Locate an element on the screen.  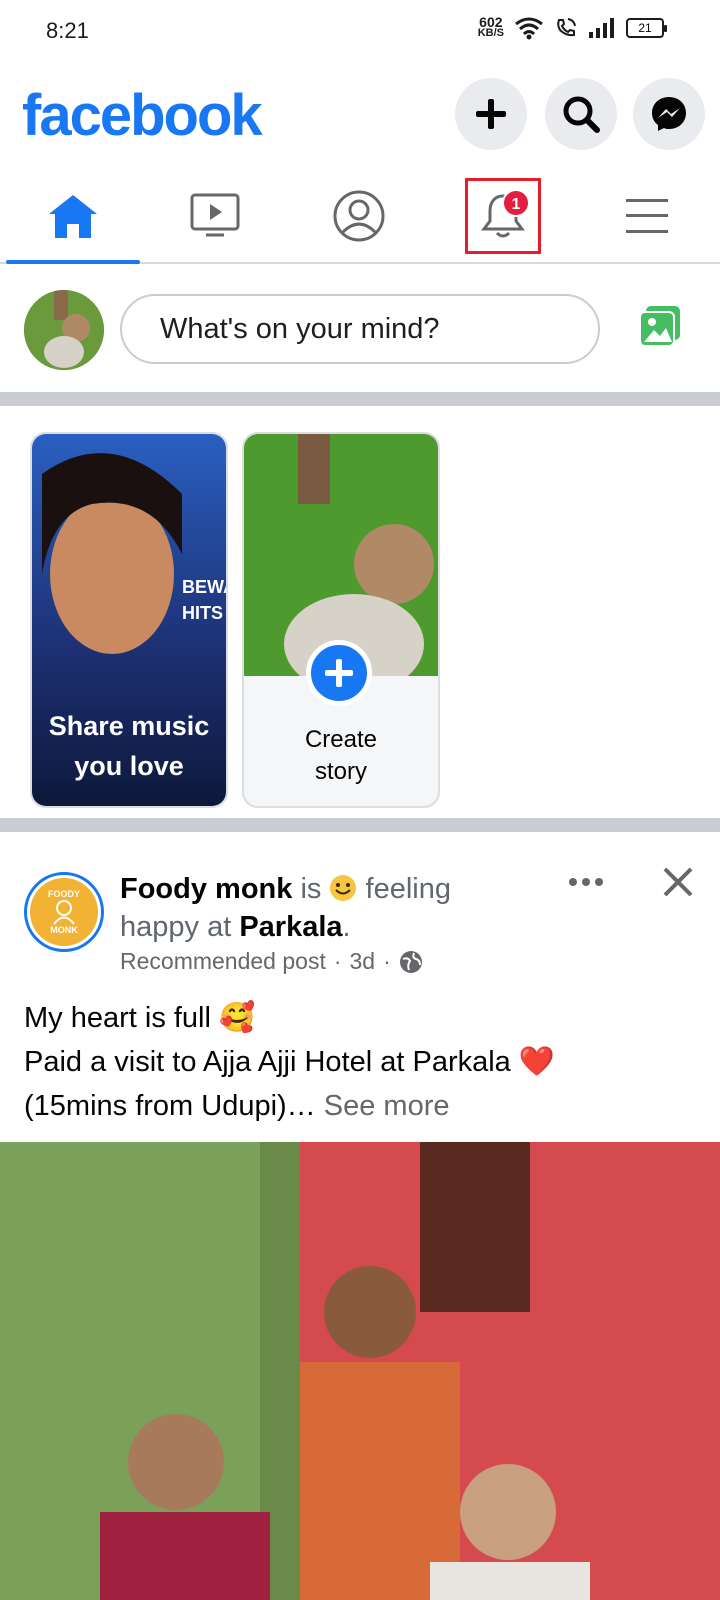
video-icon is located at coordinates (215, 215).